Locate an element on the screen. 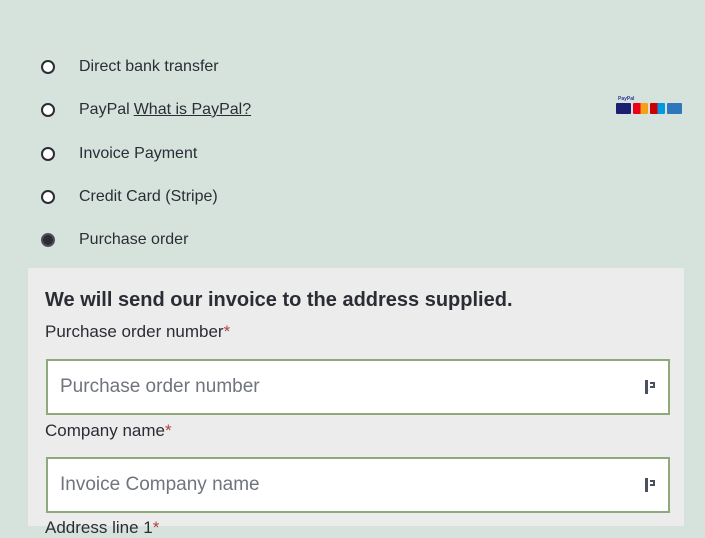 This screenshot has height=538, width=705. company-name-label: Company name* is located at coordinates (108, 431).